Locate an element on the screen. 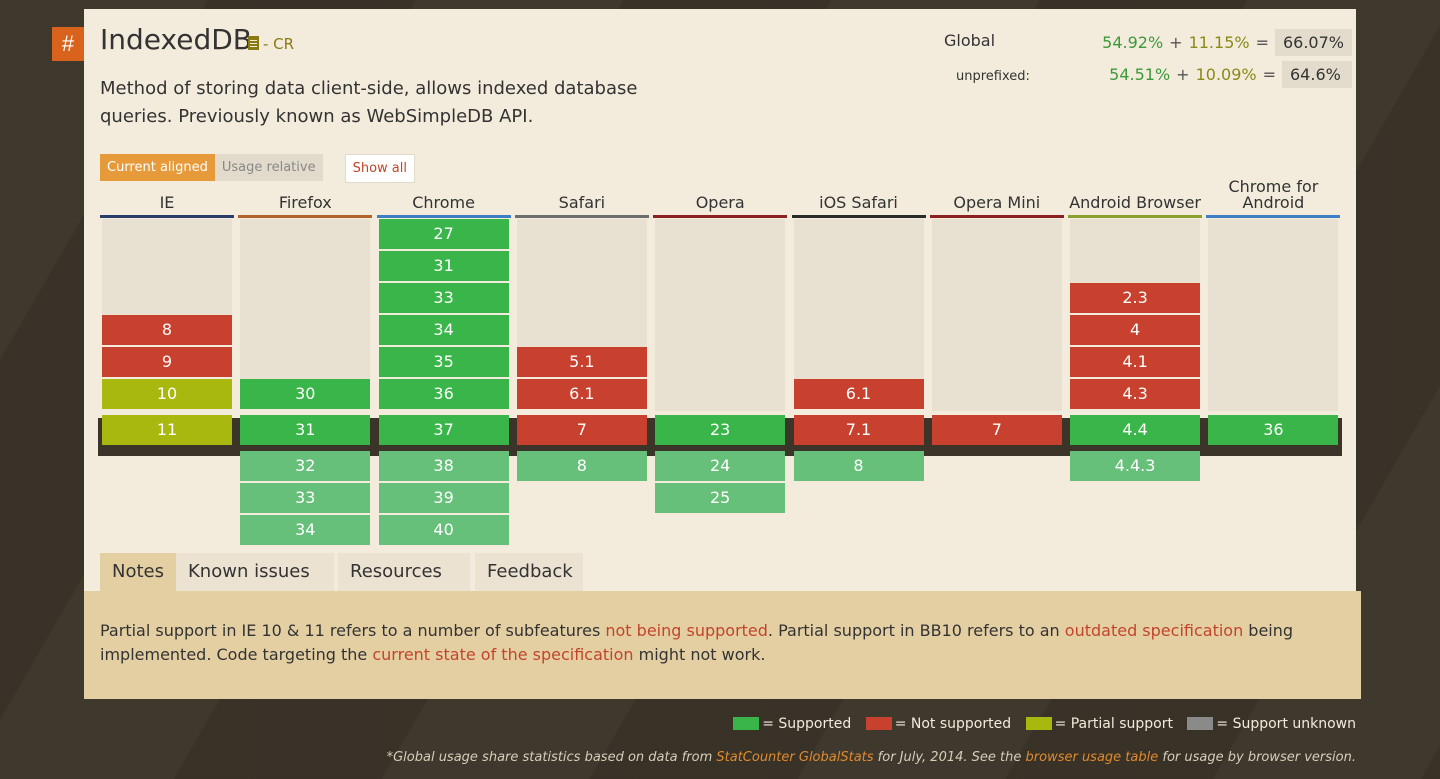 This screenshot has width=1440, height=779. current-version-cell: 7.1 is located at coordinates (858, 430).